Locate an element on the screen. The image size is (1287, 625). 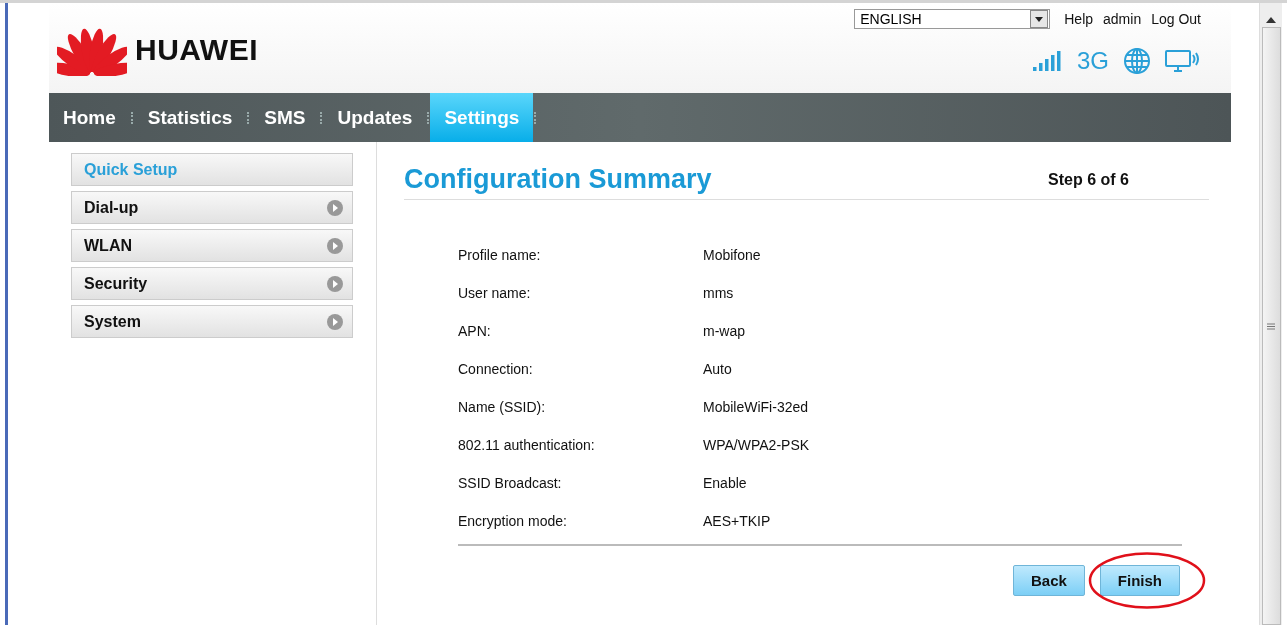
field-label: SSID Broadcast: is located at coordinates (510, 483).